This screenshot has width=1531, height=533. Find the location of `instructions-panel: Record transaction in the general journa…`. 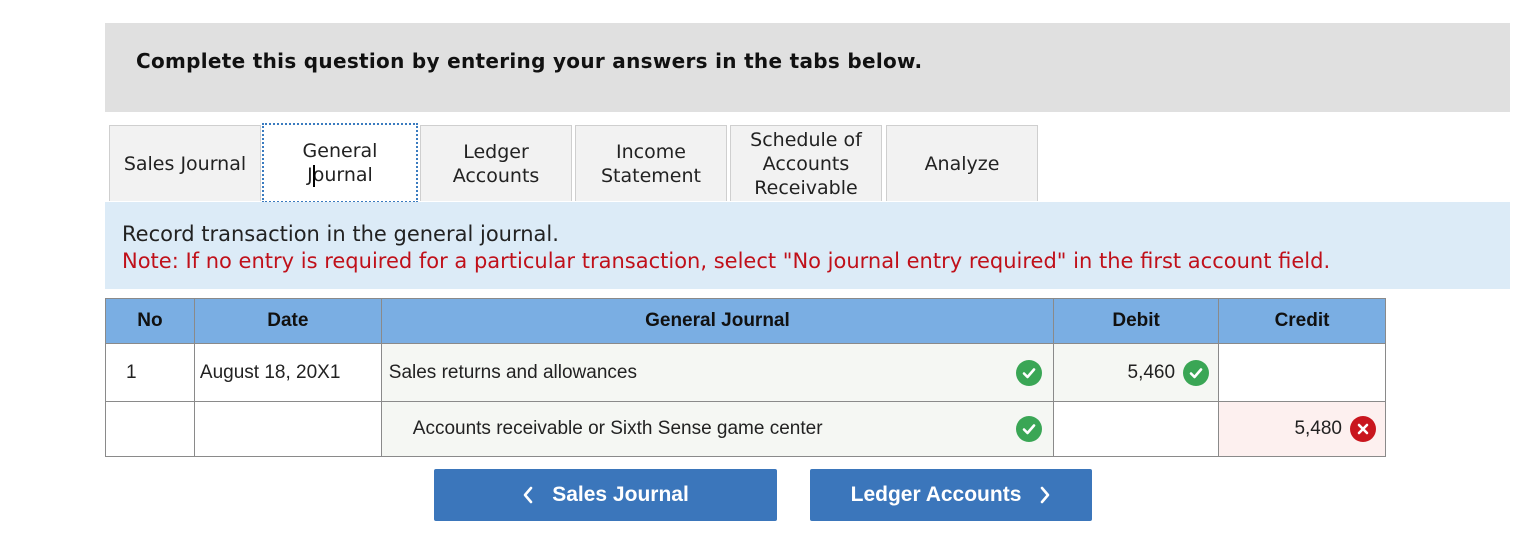

instructions-panel: Record transaction in the general journa… is located at coordinates (807, 245).